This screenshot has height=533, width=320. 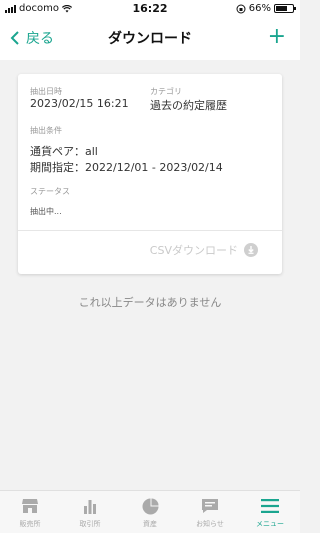 What do you see at coordinates (150, 230) in the screenshot?
I see `divider` at bounding box center [150, 230].